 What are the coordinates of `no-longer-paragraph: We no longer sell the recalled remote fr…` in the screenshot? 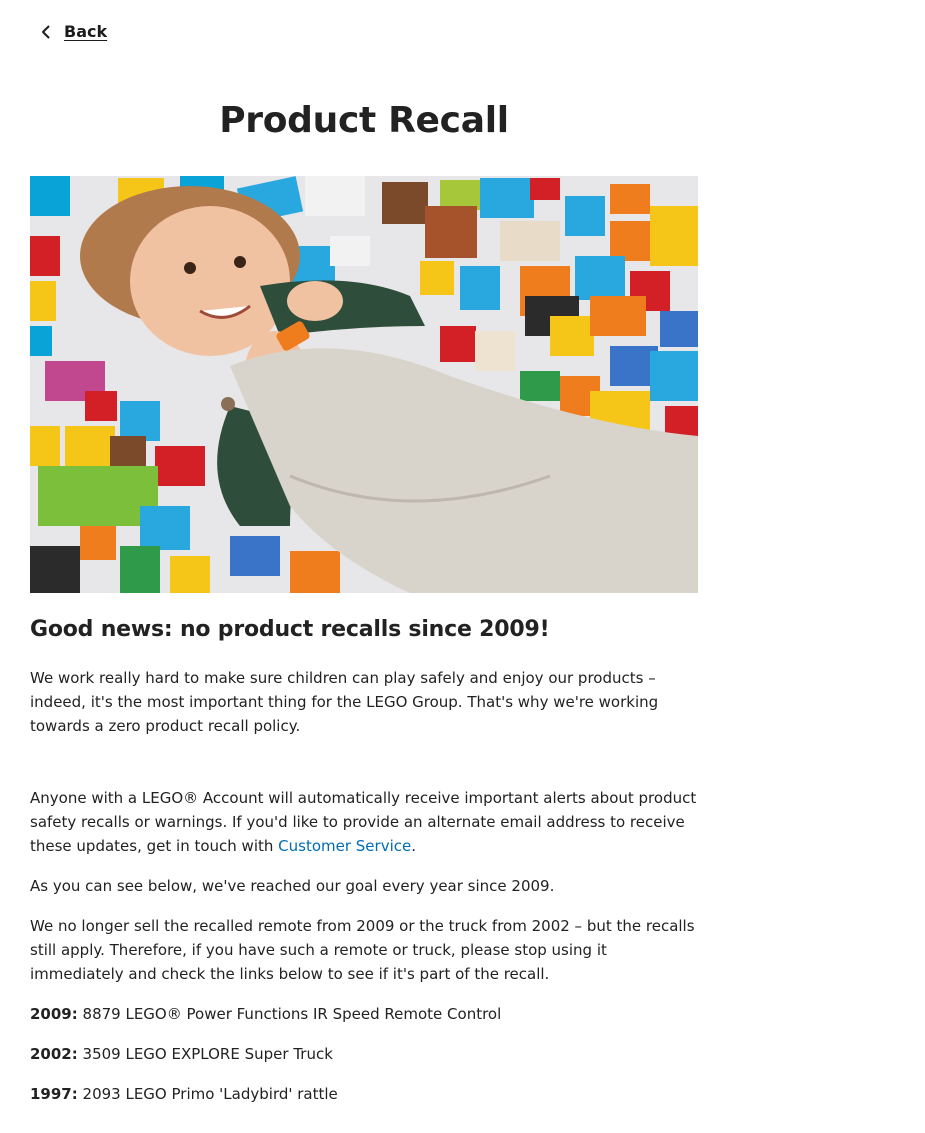 It's located at (362, 950).